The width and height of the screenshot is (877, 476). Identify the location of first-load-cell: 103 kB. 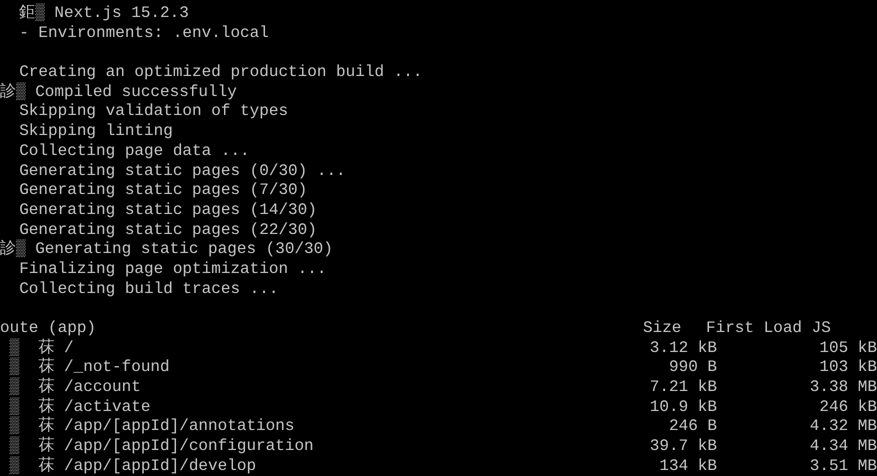
(848, 367).